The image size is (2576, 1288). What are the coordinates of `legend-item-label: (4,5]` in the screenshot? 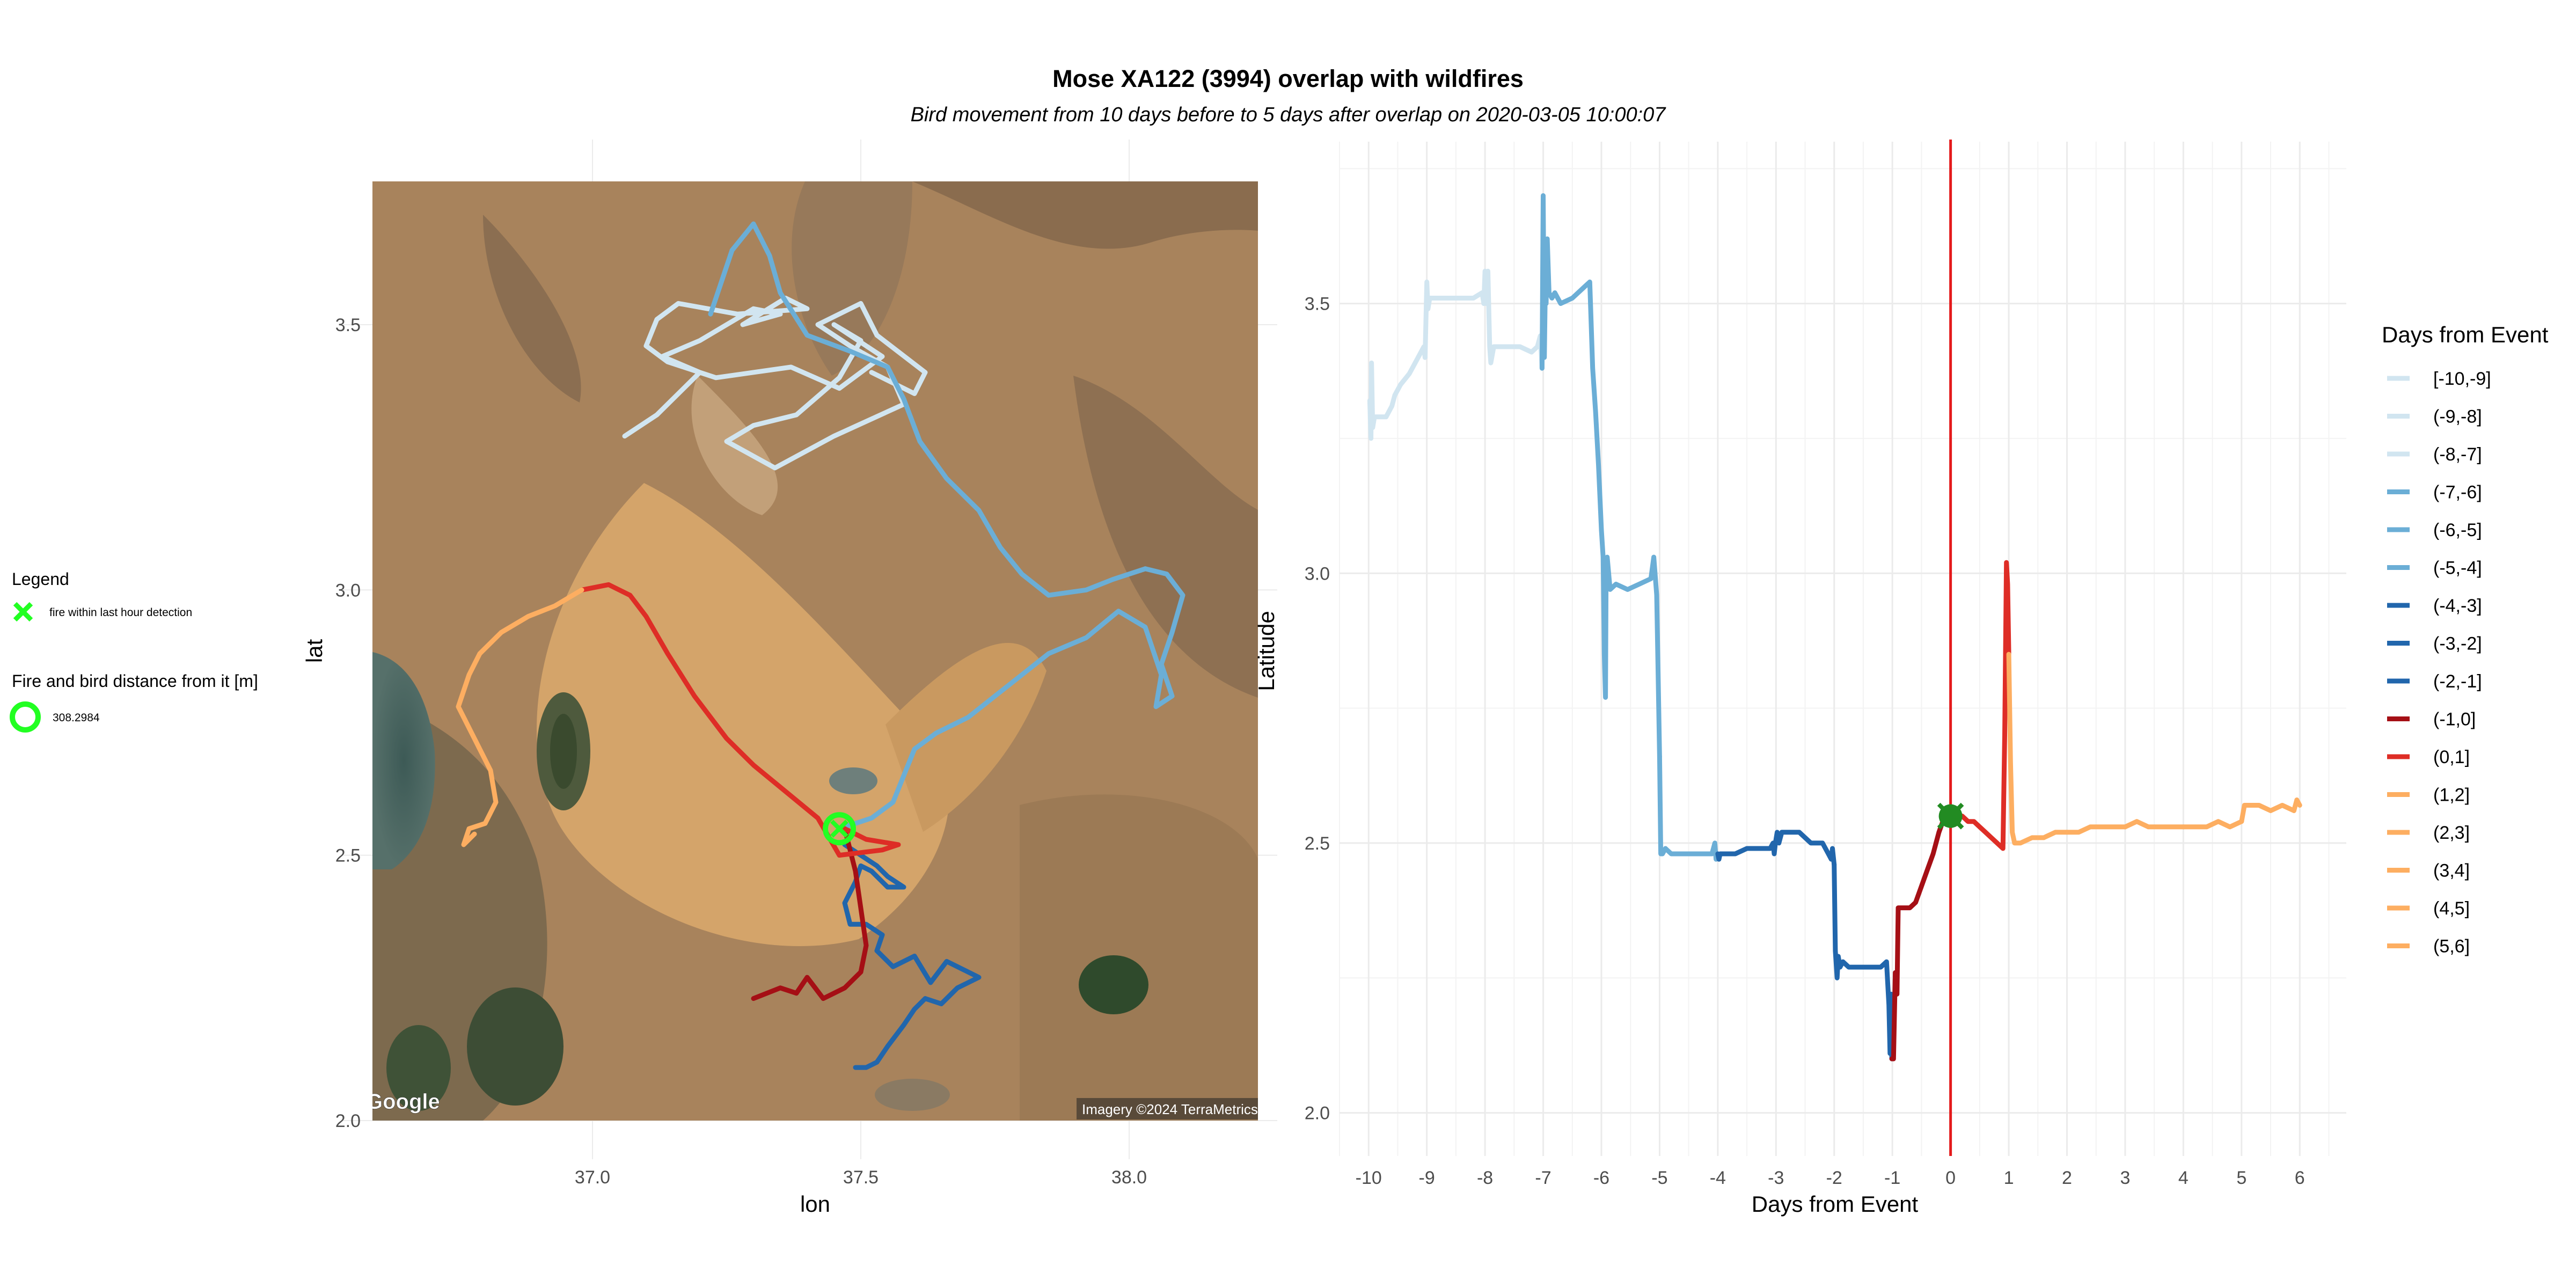 It's located at (2451, 908).